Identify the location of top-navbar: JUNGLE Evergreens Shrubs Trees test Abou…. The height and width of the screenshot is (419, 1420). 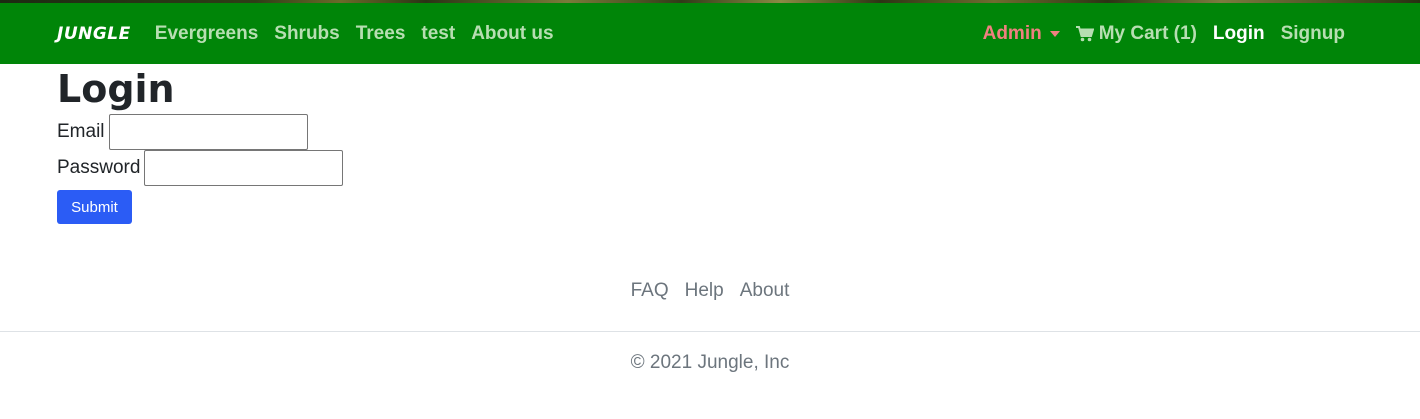
(710, 33).